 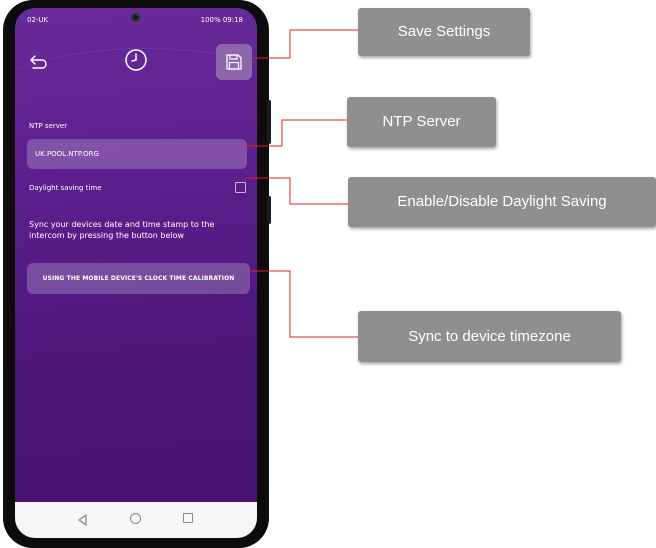 I want to click on dst-connector-line, so click(x=296, y=191).